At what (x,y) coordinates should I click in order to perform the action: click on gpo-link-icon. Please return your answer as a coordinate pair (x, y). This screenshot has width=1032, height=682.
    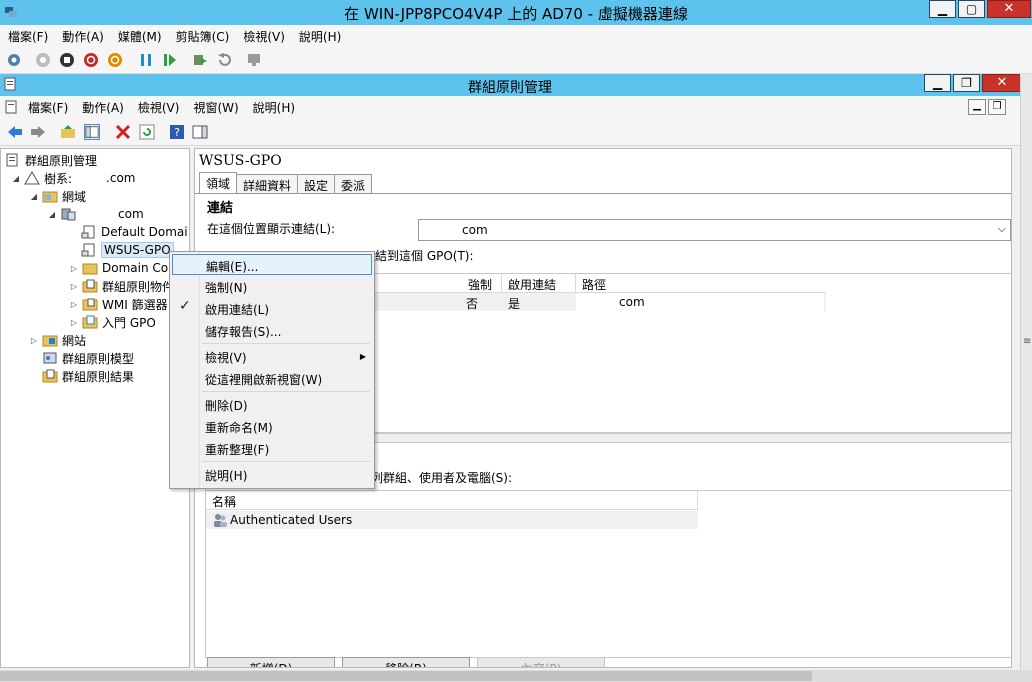
    Looking at the image, I should click on (88, 232).